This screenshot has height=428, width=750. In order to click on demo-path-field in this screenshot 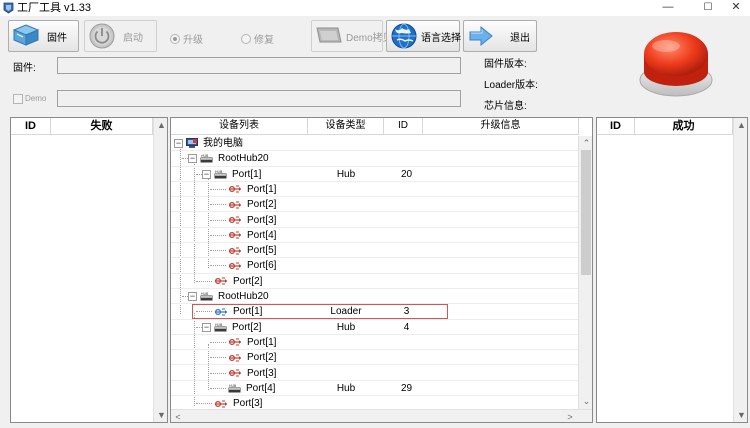, I will do `click(259, 98)`.